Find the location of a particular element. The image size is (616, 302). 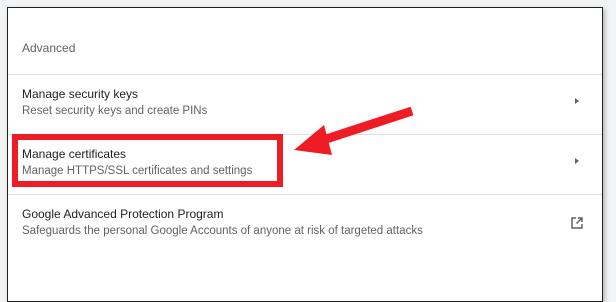

row-title: Manage security keys is located at coordinates (80, 94).